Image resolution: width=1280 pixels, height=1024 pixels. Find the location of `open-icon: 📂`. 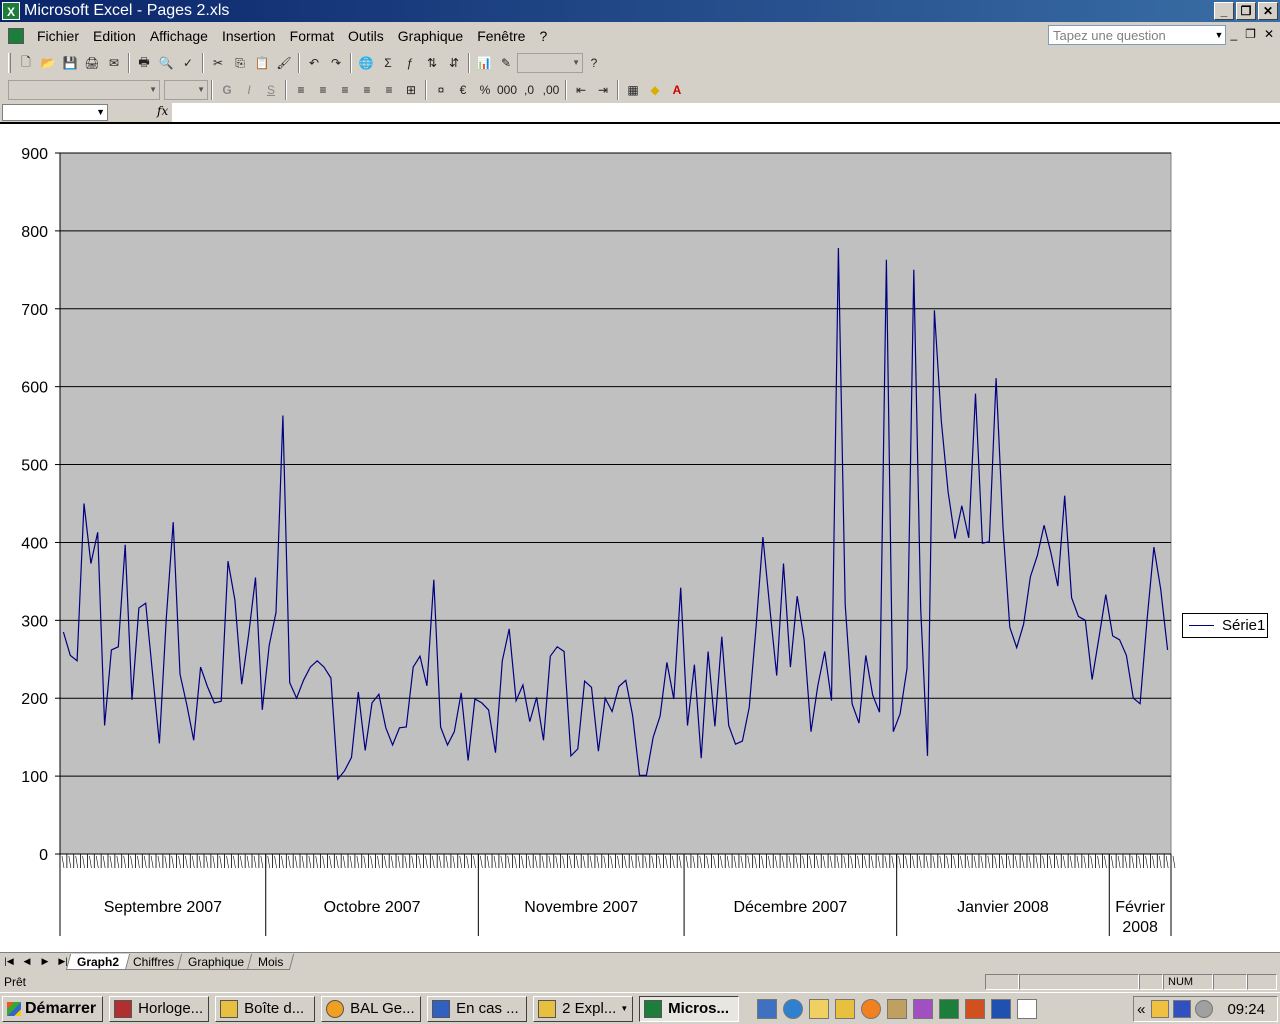

open-icon: 📂 is located at coordinates (48, 63).